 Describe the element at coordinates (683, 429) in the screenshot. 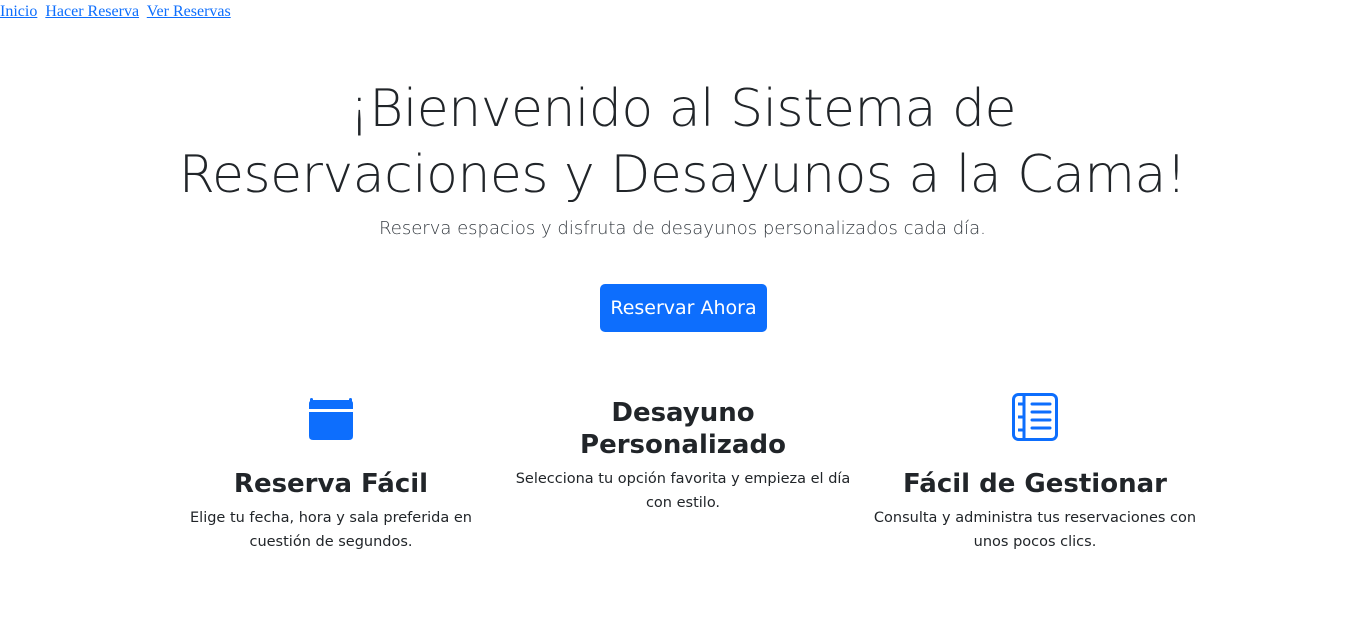

I see `feature-title: Desayuno Personalizado` at that location.